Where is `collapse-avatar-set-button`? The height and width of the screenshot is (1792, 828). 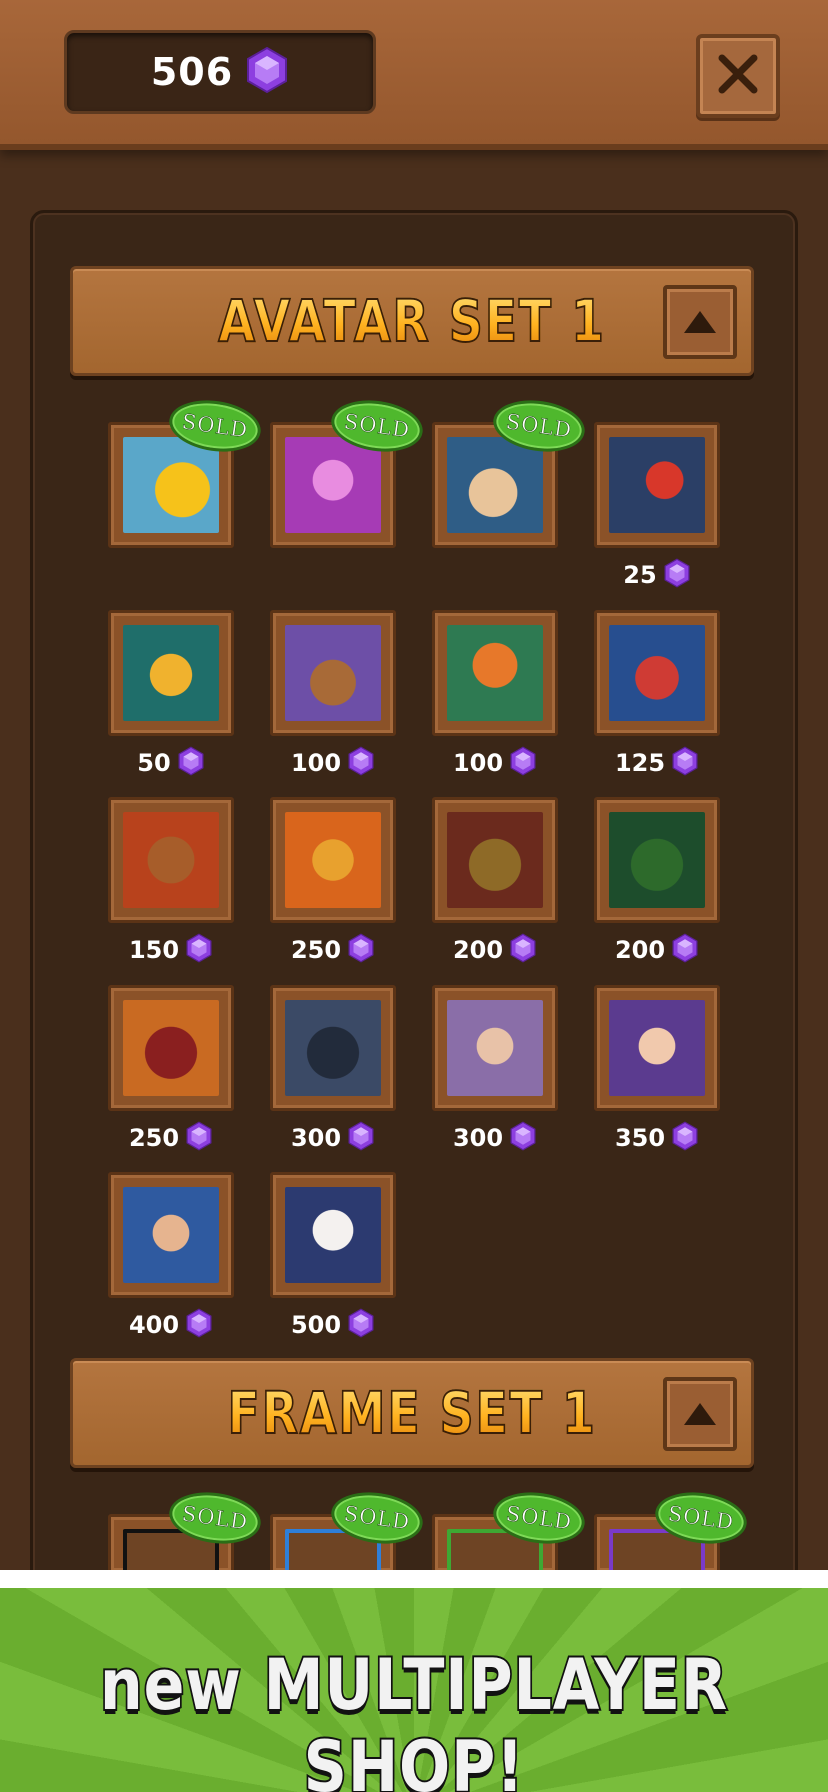 collapse-avatar-set-button is located at coordinates (700, 322).